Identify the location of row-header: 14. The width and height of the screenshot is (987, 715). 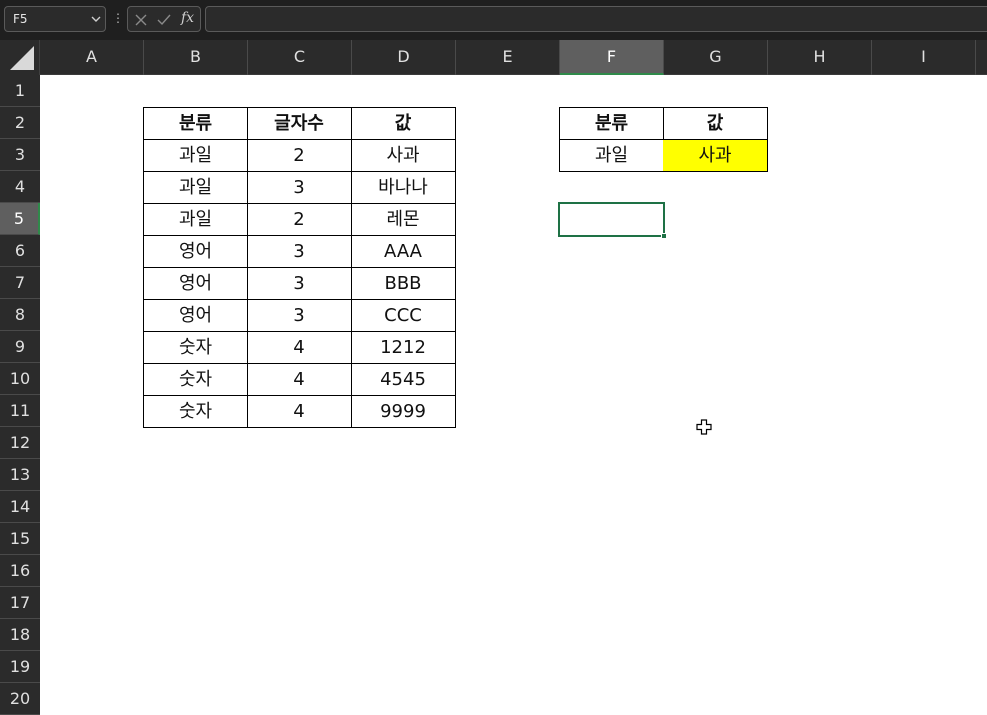
(20, 507).